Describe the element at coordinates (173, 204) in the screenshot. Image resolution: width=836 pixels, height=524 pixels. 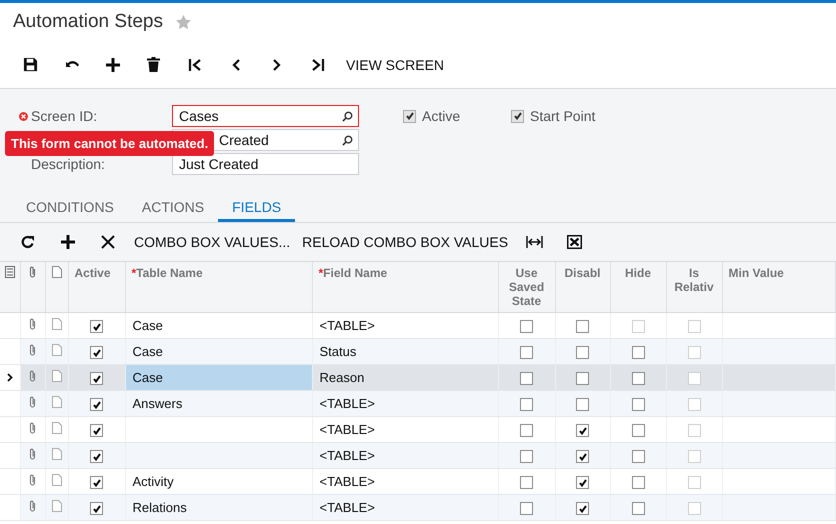
I see `tab: ACTIONS` at that location.